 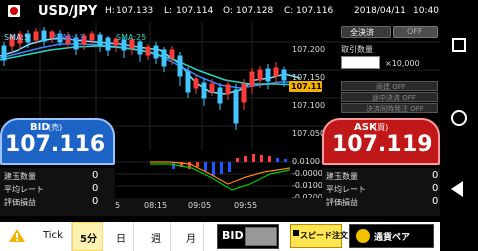 What do you see at coordinates (346, 189) in the screenshot?
I see `ask-avg-label: 平均レート` at bounding box center [346, 189].